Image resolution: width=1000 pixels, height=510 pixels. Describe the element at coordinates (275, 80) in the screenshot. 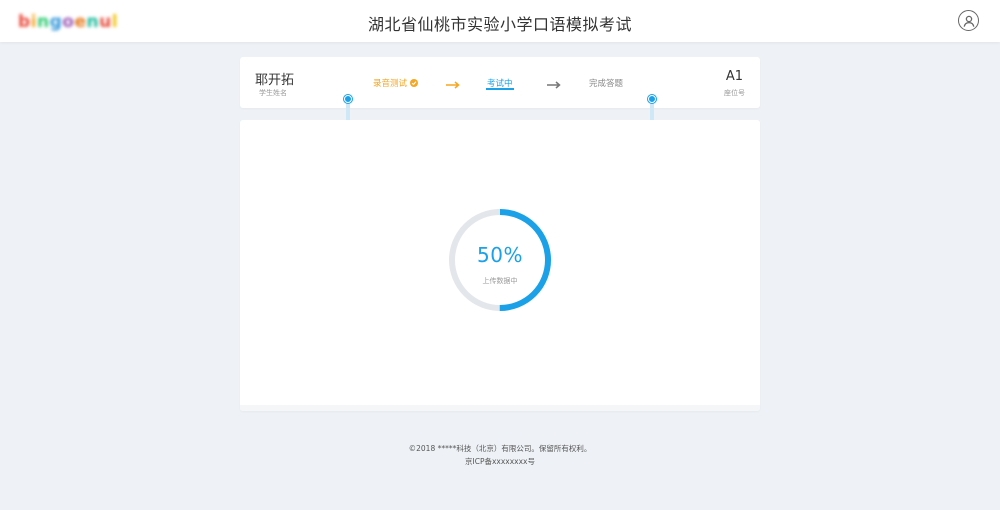

I see `student-name: 耶开拓` at that location.